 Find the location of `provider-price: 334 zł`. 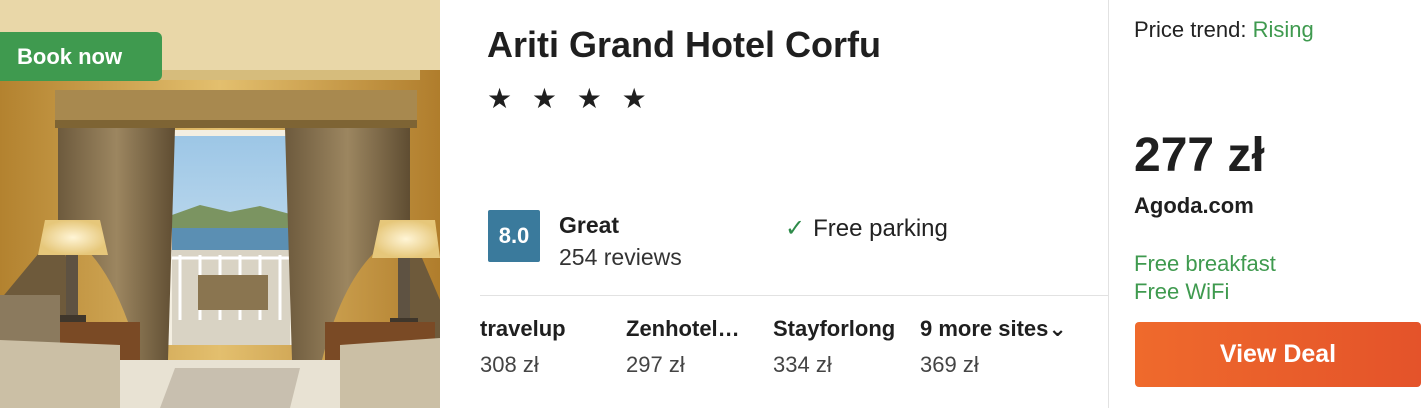

provider-price: 334 zł is located at coordinates (802, 364).